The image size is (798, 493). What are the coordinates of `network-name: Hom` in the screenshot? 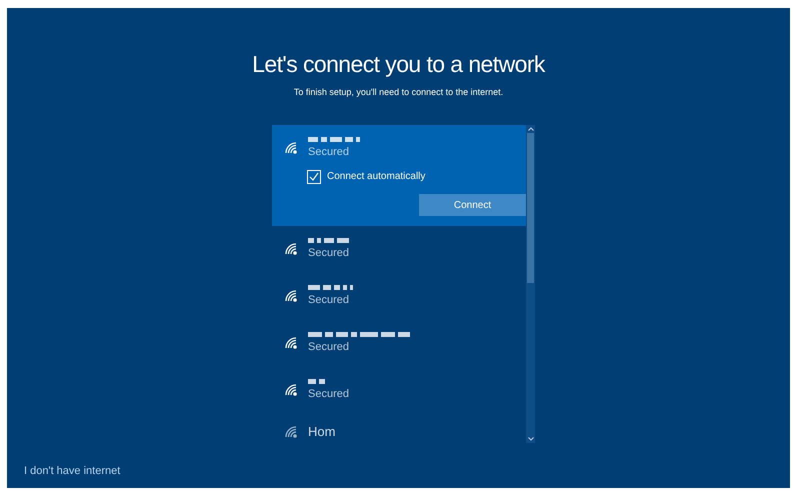 It's located at (322, 431).